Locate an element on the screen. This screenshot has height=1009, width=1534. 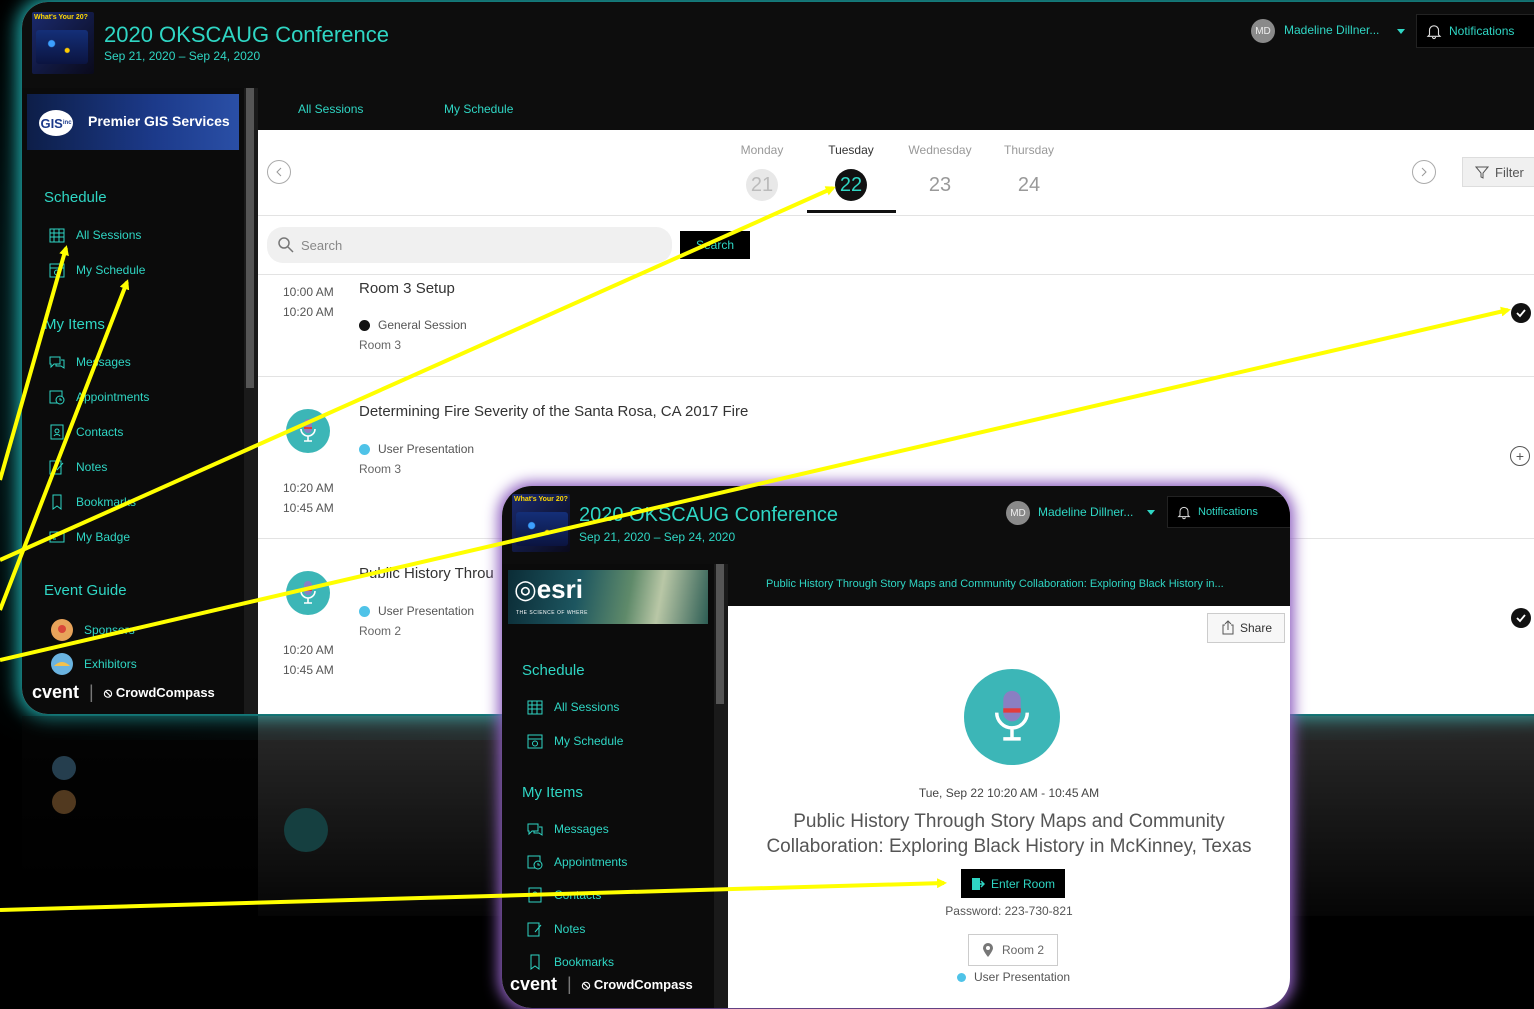
day-monday: Monday 21 is located at coordinates (762, 172).